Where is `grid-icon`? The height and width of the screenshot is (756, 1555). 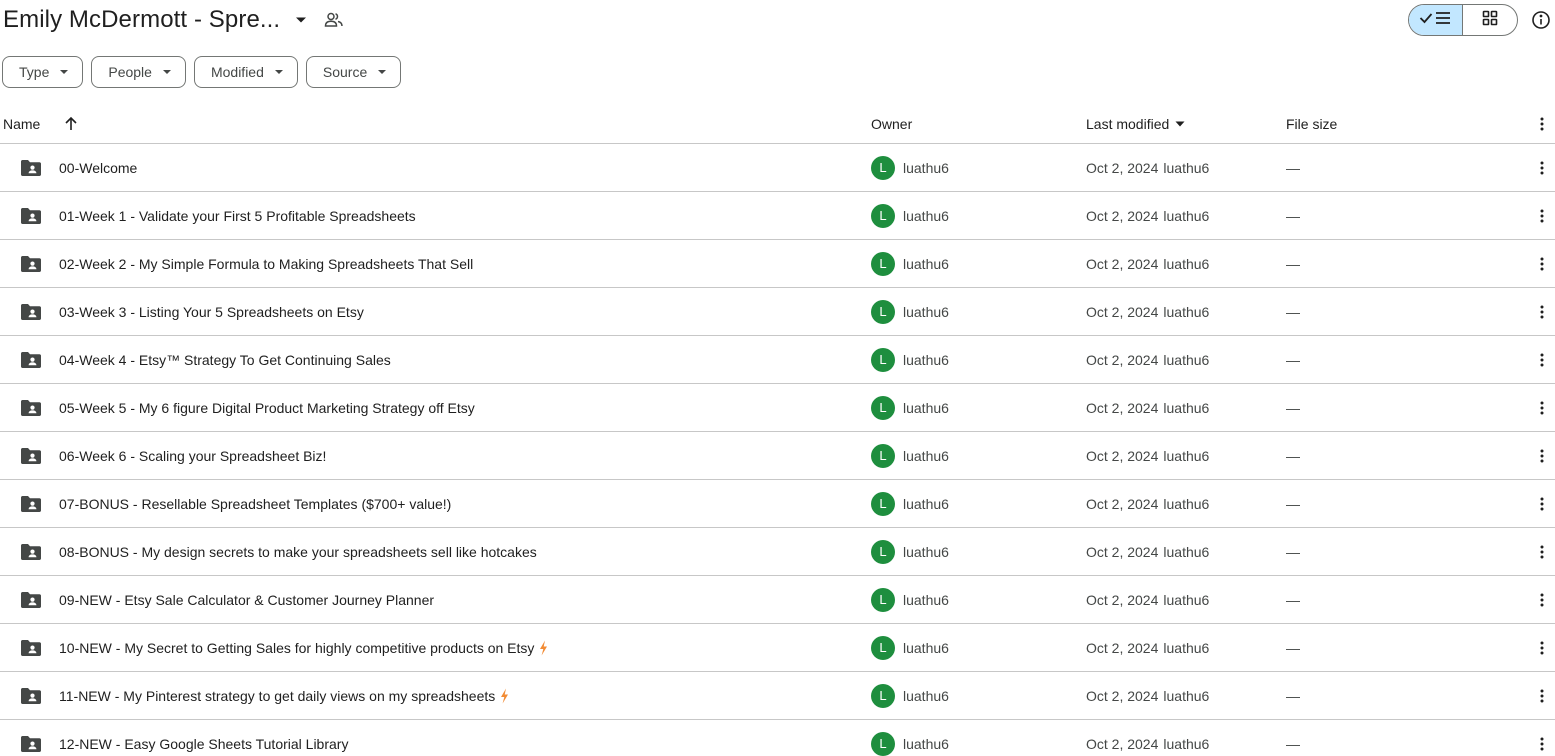 grid-icon is located at coordinates (1490, 20).